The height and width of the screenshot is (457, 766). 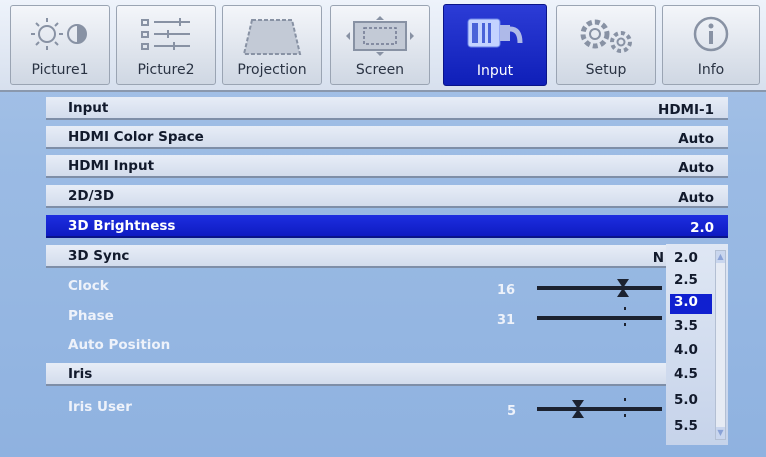 I want to click on dropdown-option: 5.5, so click(x=691, y=428).